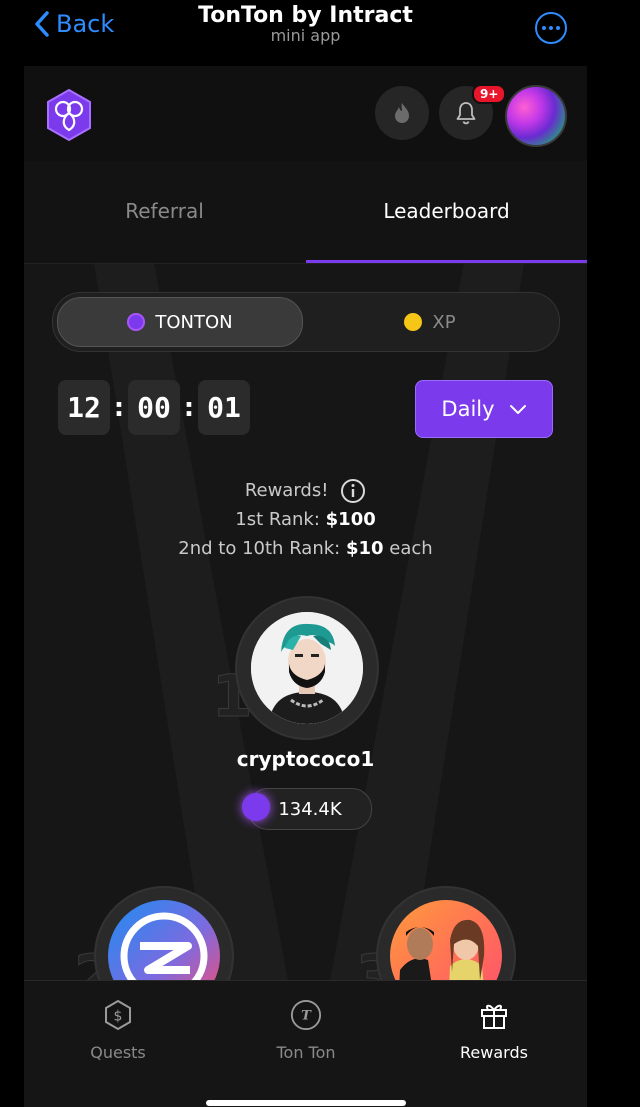  Describe the element at coordinates (118, 1052) in the screenshot. I see `nav-quests-label: Quests` at that location.